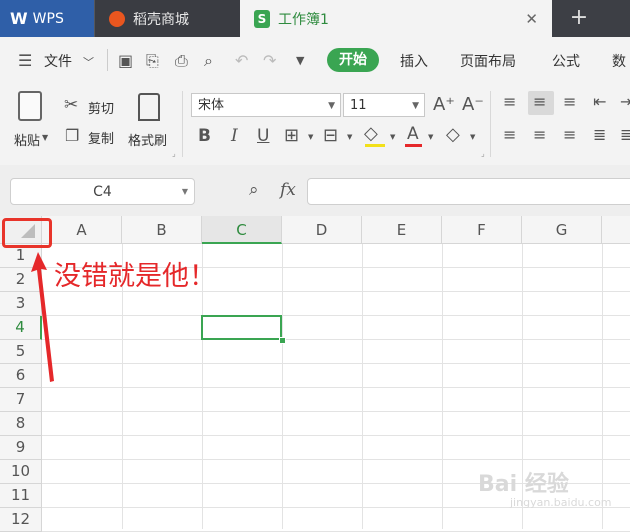  What do you see at coordinates (117, 18) in the screenshot?
I see `daoke-logo-icon` at bounding box center [117, 18].